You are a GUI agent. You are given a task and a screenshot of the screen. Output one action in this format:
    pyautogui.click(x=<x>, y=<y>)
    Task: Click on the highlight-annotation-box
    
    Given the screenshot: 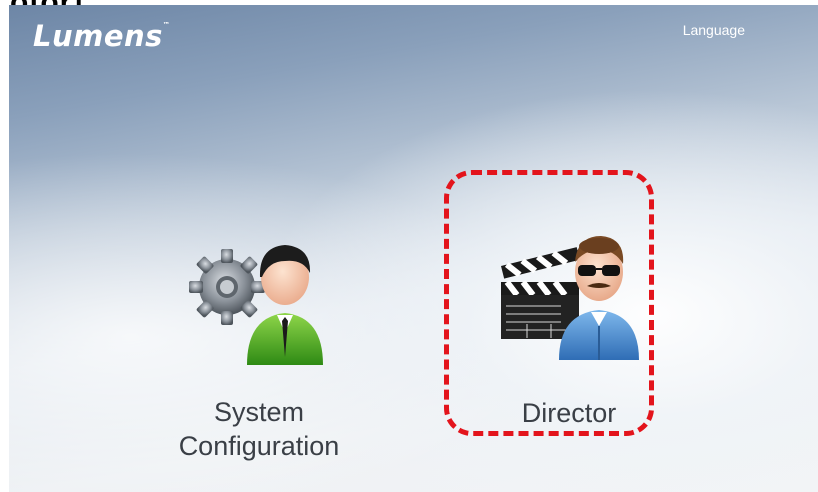 What is the action you would take?
    pyautogui.click(x=549, y=303)
    